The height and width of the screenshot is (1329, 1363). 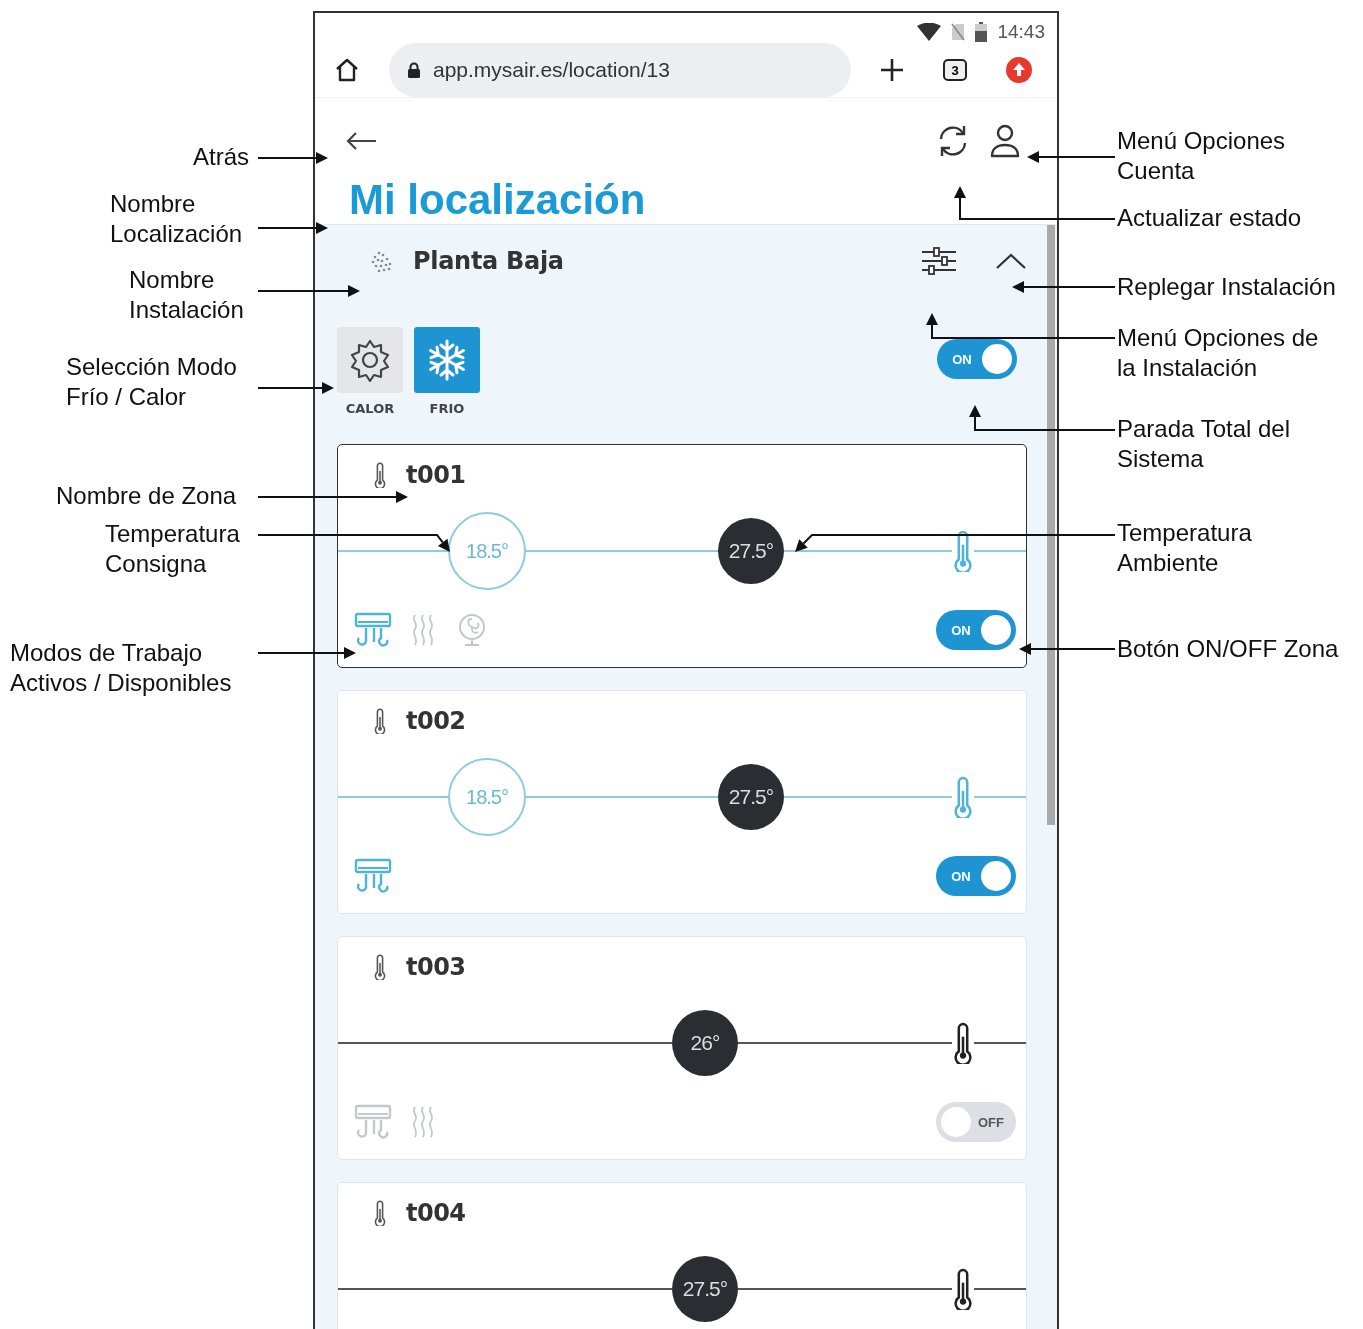 What do you see at coordinates (121, 668) in the screenshot?
I see `annotation-label: Modos de Trabajo Activos / Disponibles` at bounding box center [121, 668].